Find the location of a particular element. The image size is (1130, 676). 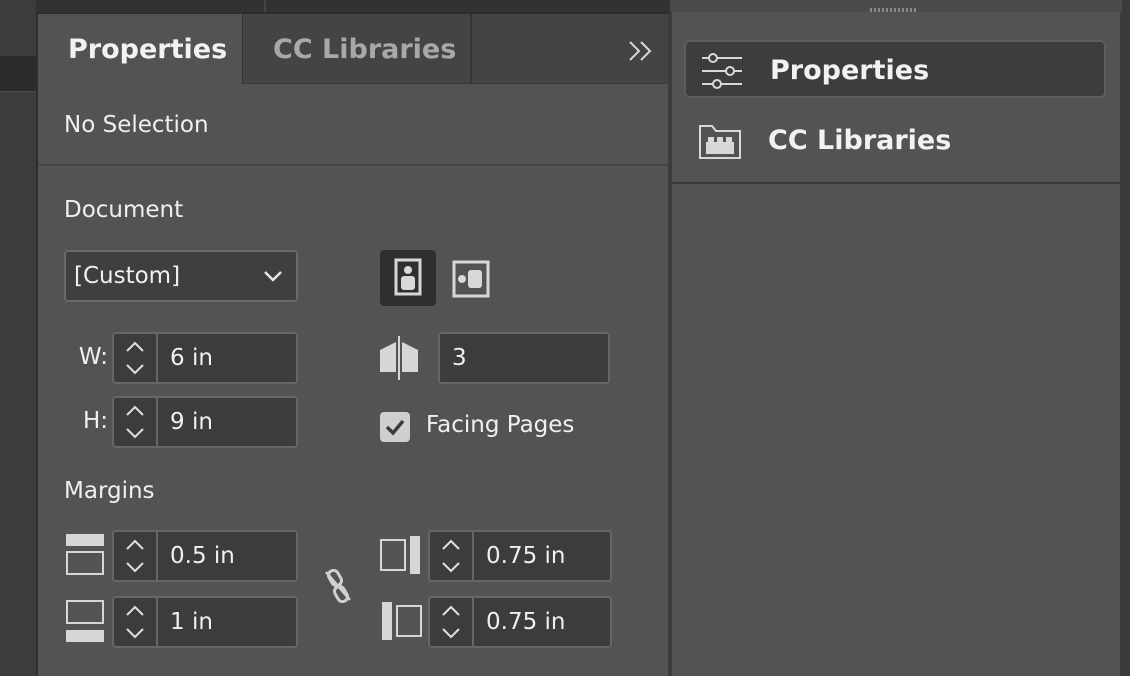

facing-pages-checkbox is located at coordinates (395, 427).